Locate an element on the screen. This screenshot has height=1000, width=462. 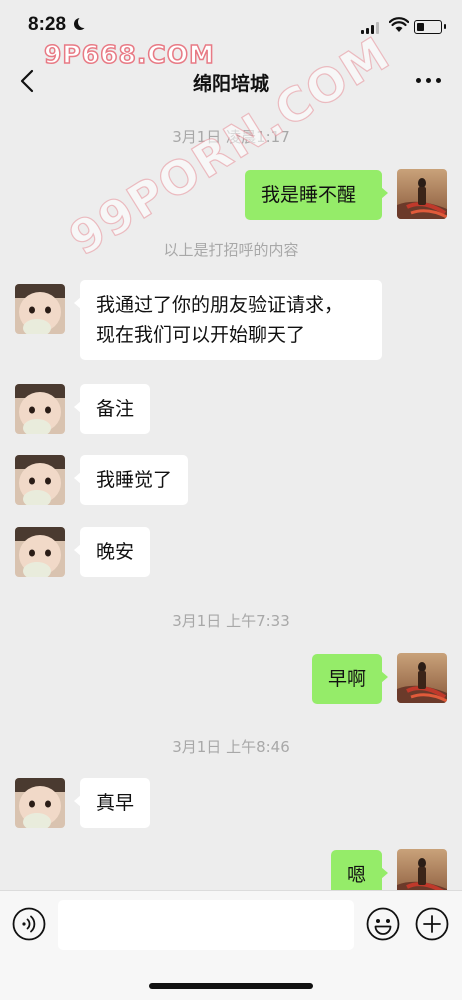
plus-icon is located at coordinates (432, 924).